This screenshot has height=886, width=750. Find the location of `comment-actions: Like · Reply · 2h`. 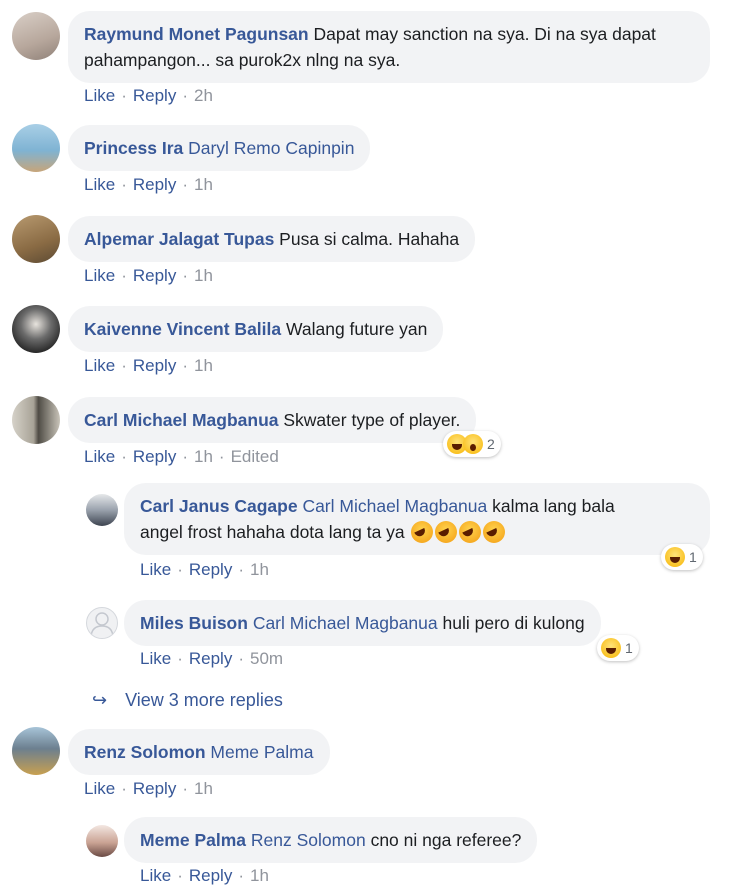

comment-actions: Like · Reply · 2h is located at coordinates (148, 96).